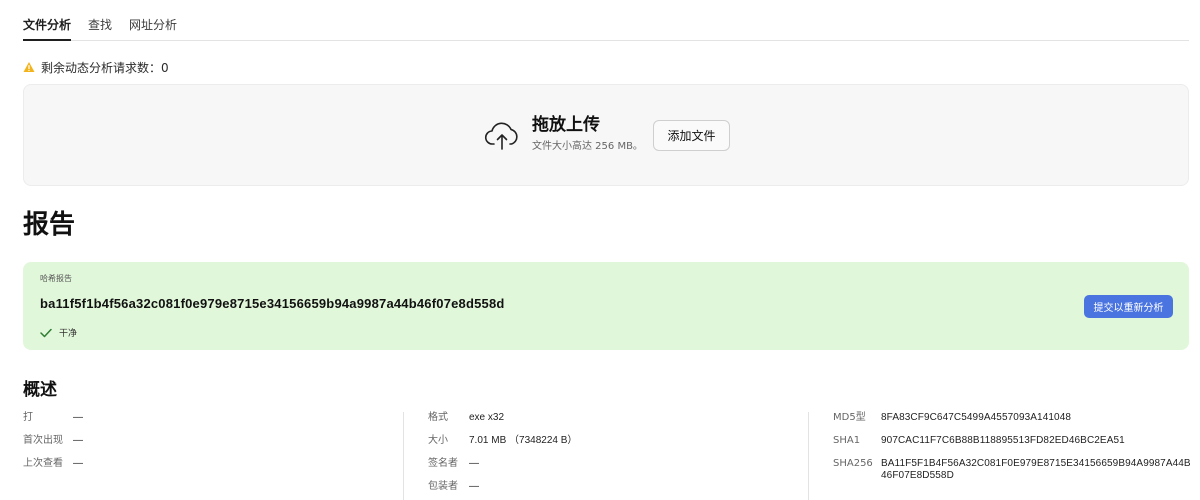 The height and width of the screenshot is (500, 1200). Describe the element at coordinates (501, 136) in the screenshot. I see `cloud-upload-icon` at that location.